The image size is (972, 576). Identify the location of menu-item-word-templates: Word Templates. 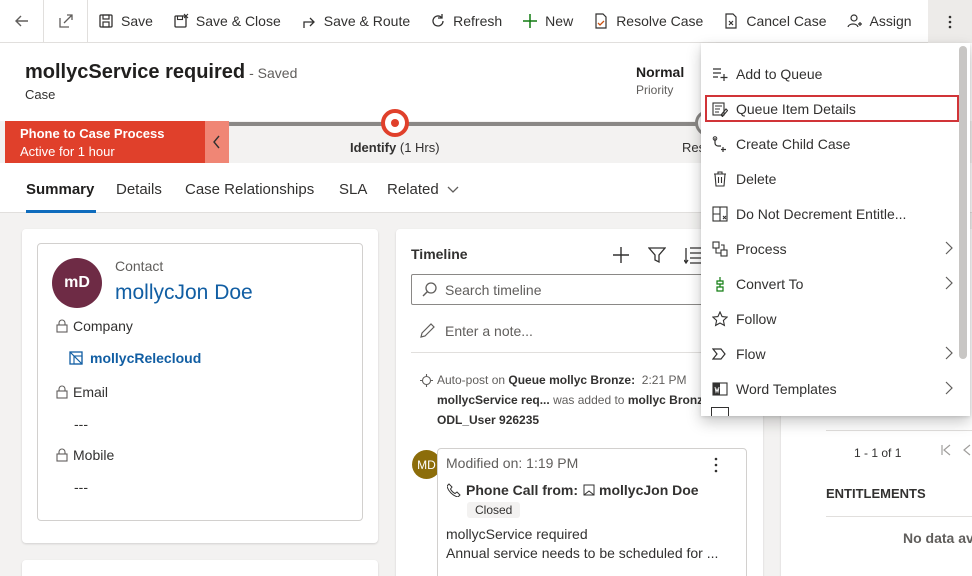
(832, 388).